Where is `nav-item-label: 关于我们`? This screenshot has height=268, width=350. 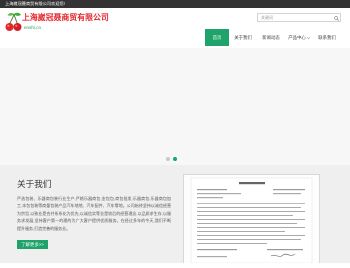
nav-item-label: 关于我们 is located at coordinates (243, 37).